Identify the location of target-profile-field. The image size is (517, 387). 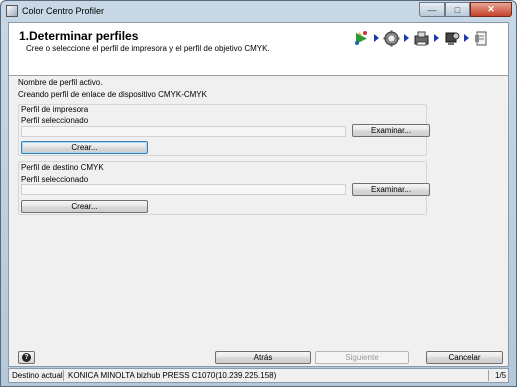
(183, 189).